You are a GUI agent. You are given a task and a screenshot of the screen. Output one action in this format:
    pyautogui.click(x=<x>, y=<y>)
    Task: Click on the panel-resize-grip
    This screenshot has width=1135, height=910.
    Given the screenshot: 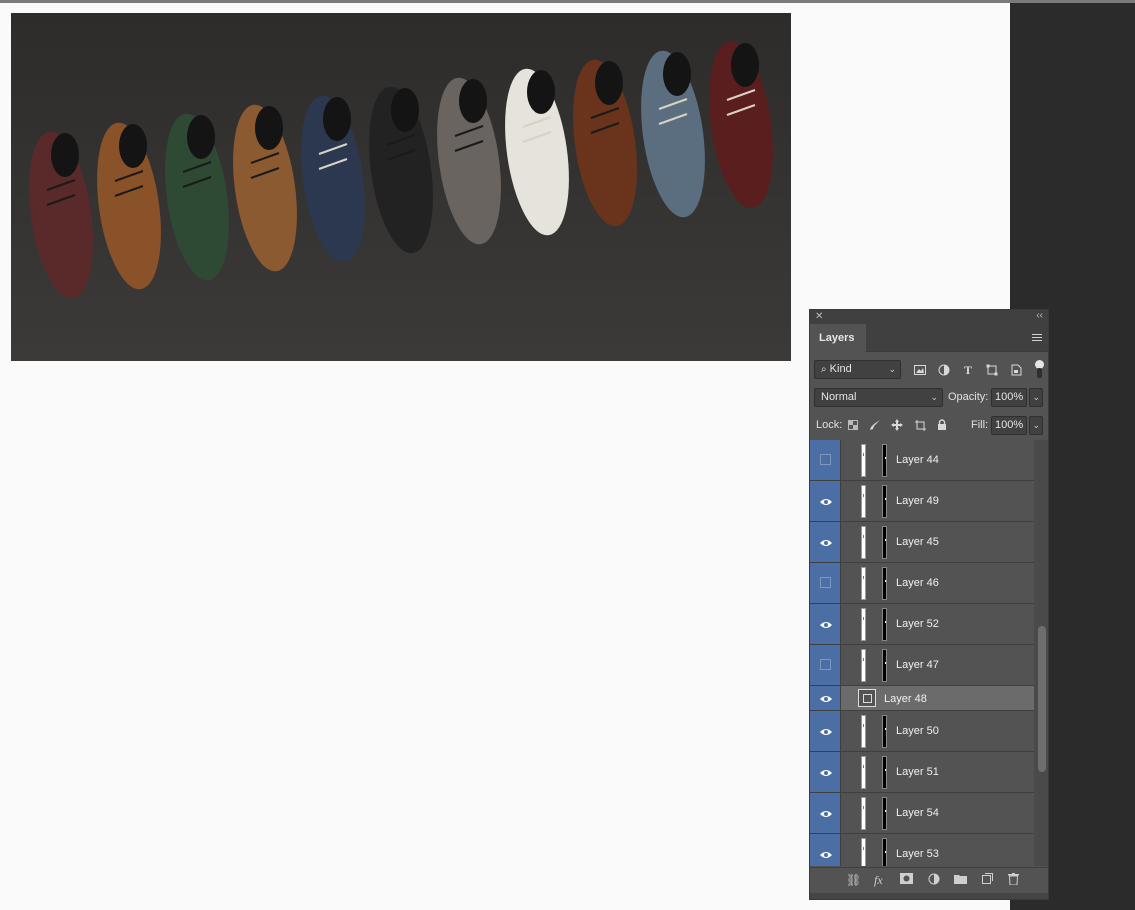 What is the action you would take?
    pyautogui.click(x=929, y=896)
    